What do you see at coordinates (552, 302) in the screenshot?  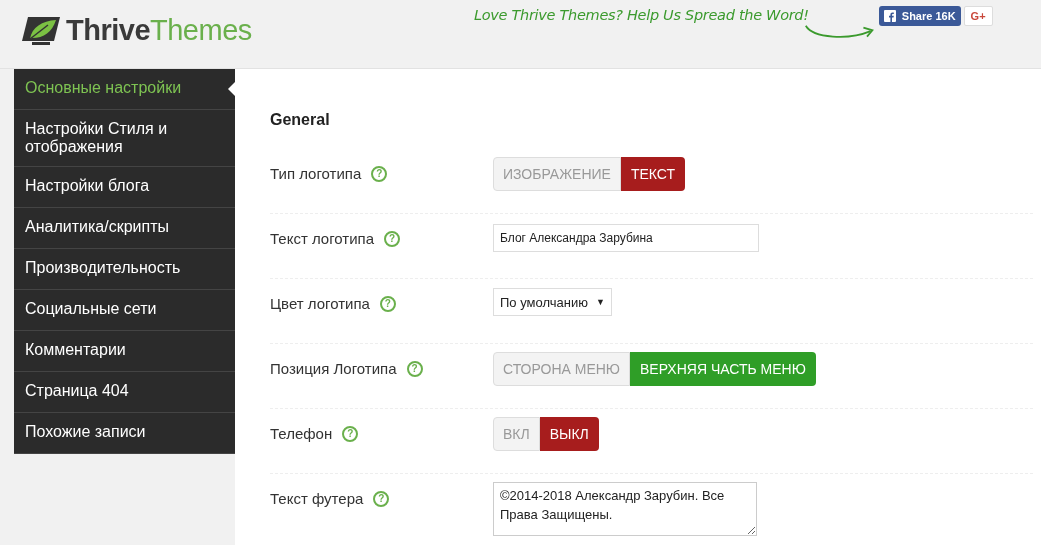 I see `dropdown: По умолчанию ▼` at bounding box center [552, 302].